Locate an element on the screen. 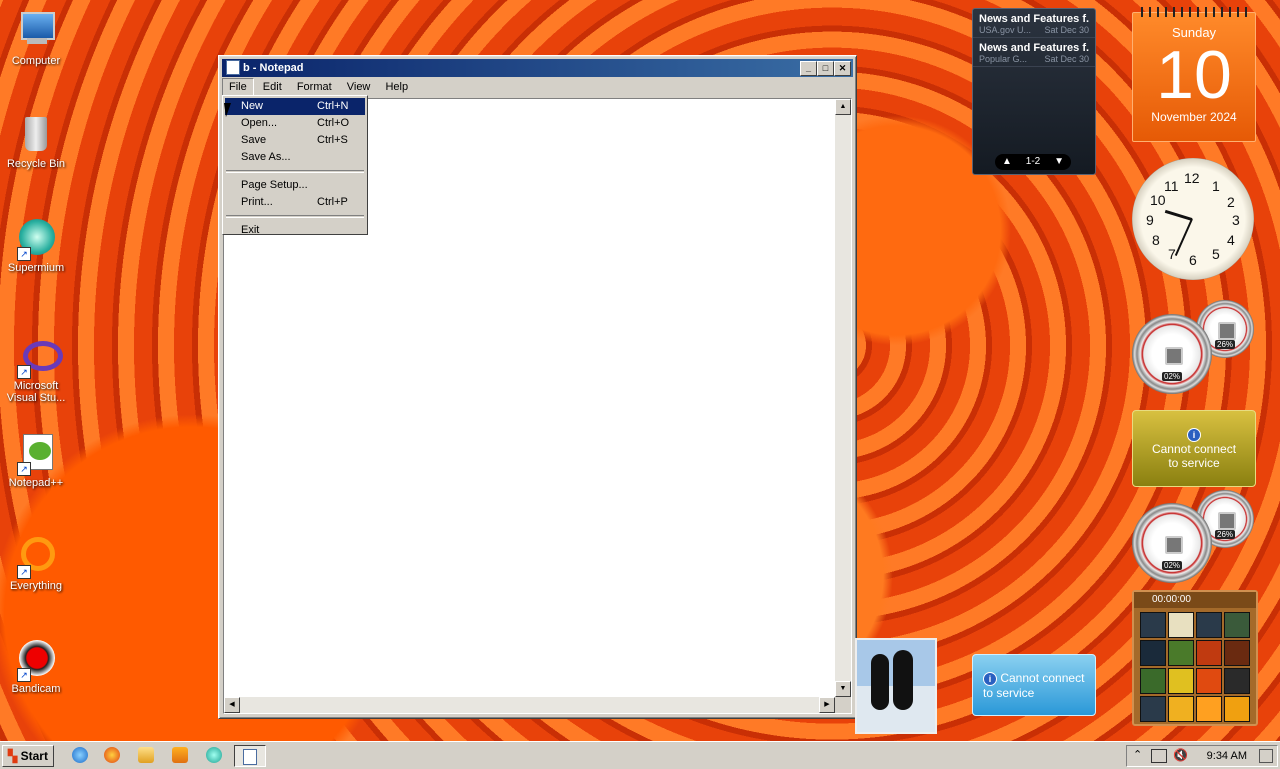 Image resolution: width=1280 pixels, height=769 pixels. scroll-left-button: ◀ is located at coordinates (232, 705).